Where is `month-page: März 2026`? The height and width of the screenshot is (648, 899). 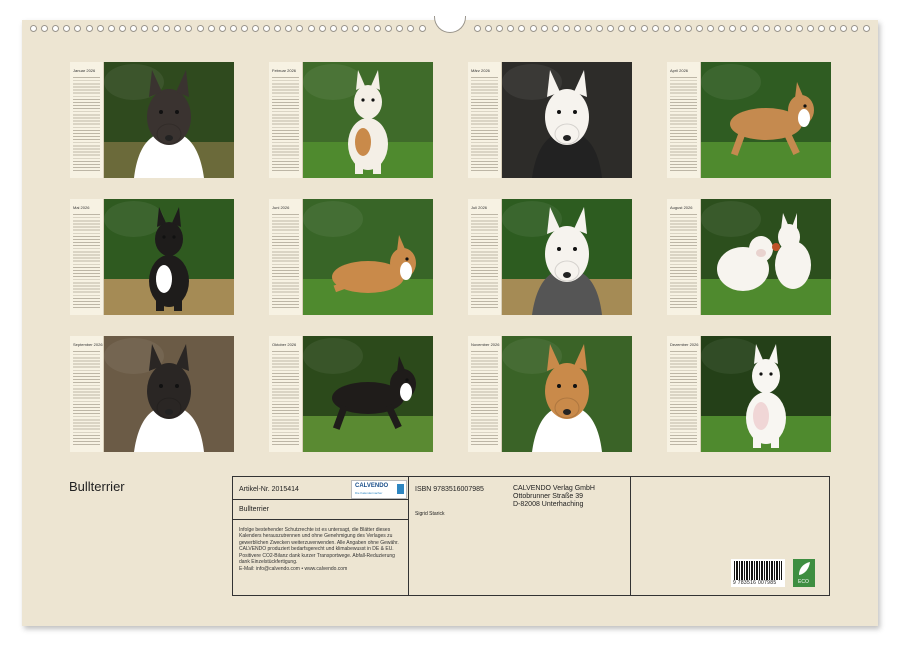
month-page: März 2026 is located at coordinates (550, 120).